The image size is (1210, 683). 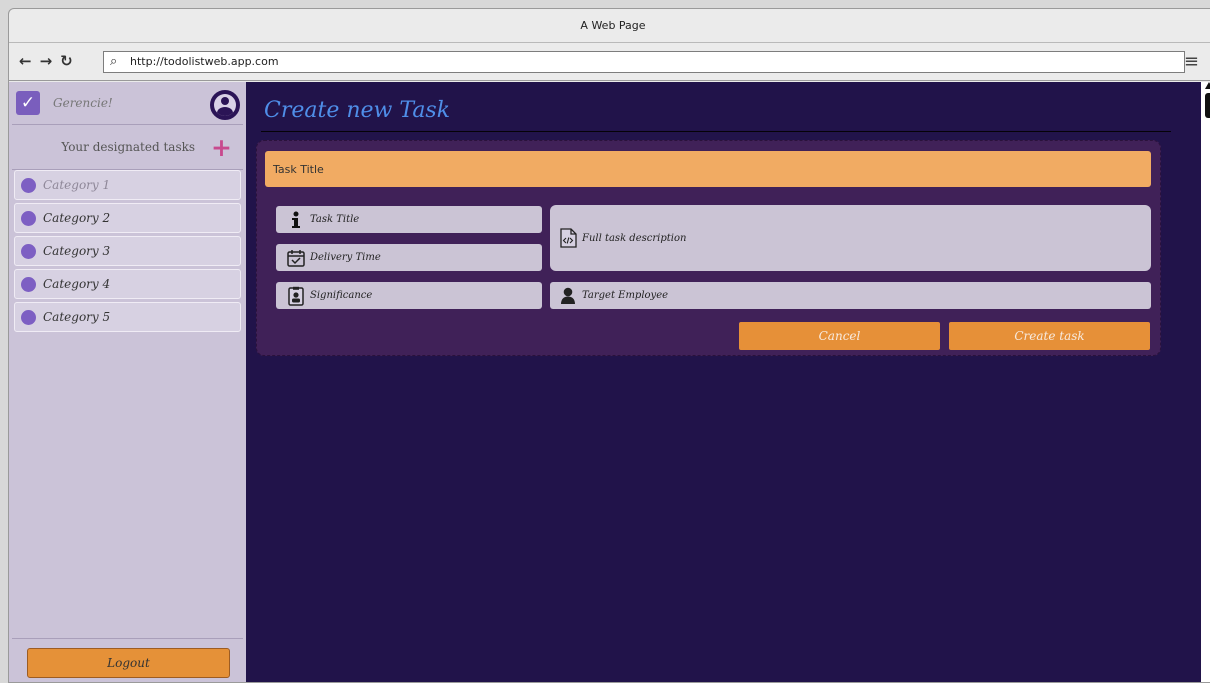 What do you see at coordinates (66, 61) in the screenshot?
I see `reload-icon: ↻` at bounding box center [66, 61].